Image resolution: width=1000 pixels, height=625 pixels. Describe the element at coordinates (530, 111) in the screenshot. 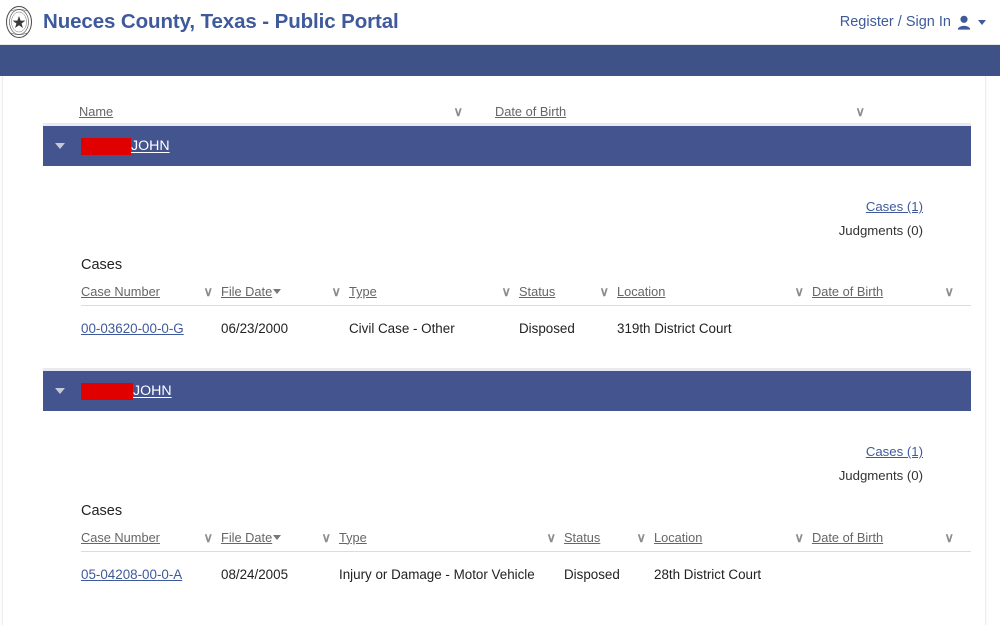

I see `column-header-dob-label: Date of Birth` at that location.